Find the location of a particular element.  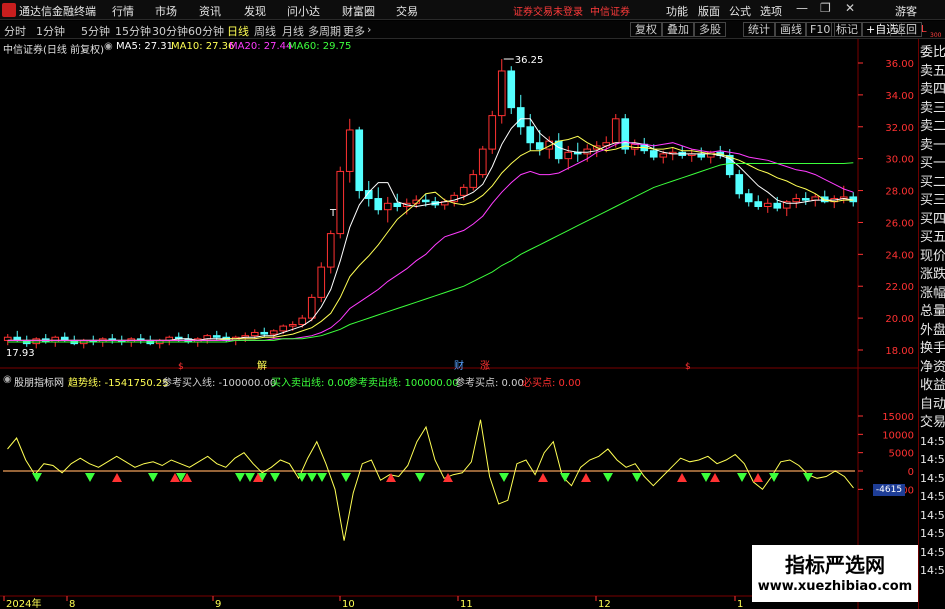

sidebar-item: 净资 is located at coordinates (932, 368).